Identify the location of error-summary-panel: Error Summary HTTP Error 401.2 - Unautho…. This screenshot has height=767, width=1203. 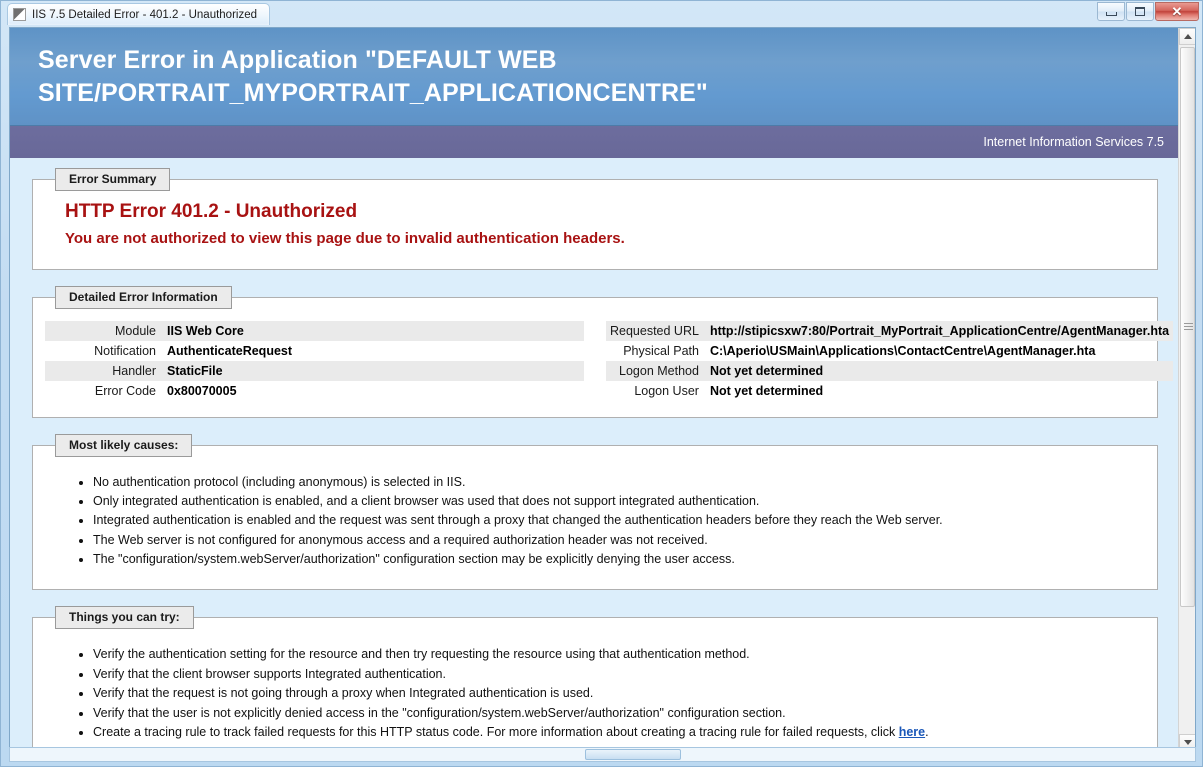
(595, 218).